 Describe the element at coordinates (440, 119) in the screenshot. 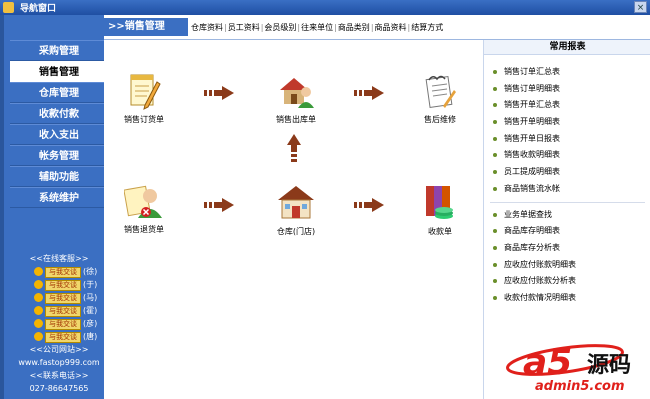

I see `flow-label: 售后维修` at that location.